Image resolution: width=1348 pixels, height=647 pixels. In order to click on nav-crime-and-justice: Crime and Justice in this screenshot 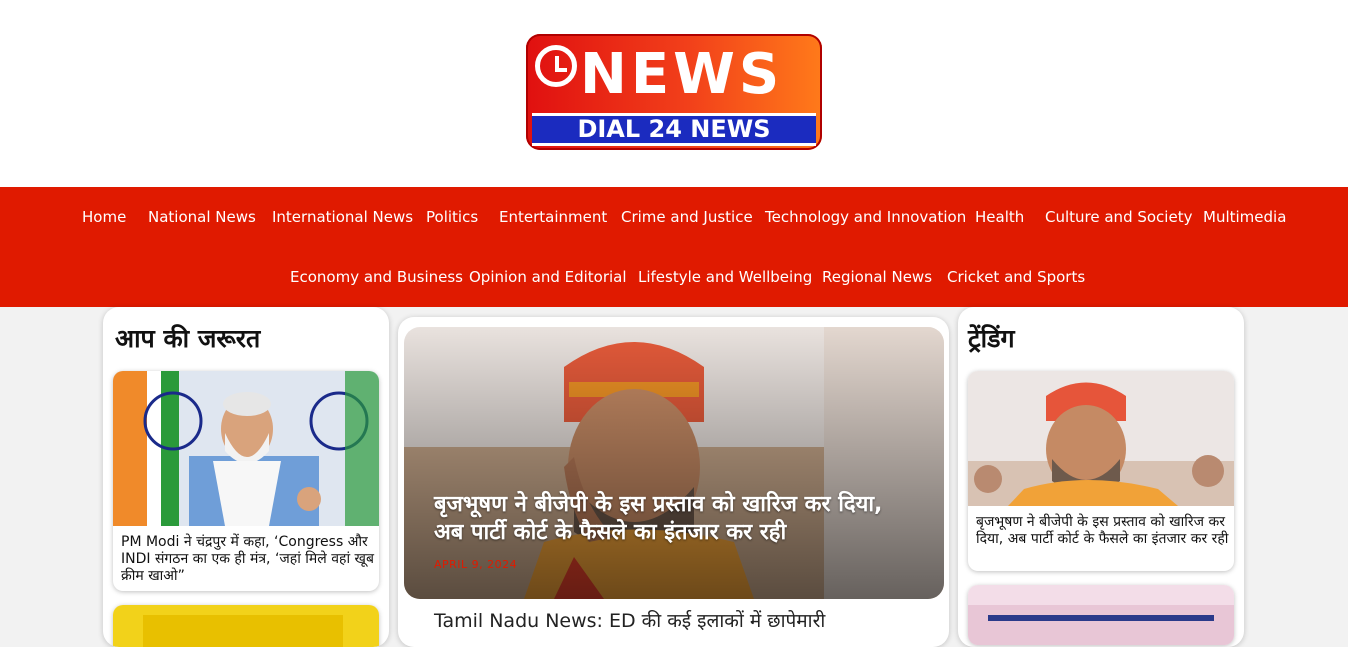, I will do `click(687, 217)`.